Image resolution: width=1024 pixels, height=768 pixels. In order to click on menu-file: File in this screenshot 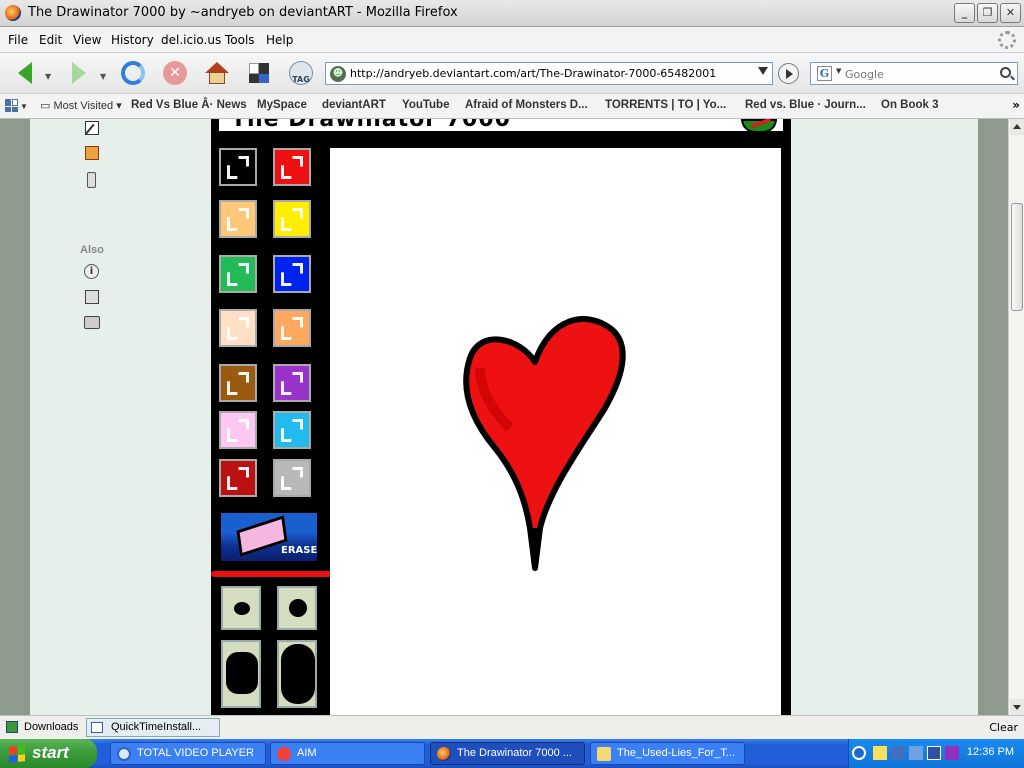, I will do `click(18, 40)`.